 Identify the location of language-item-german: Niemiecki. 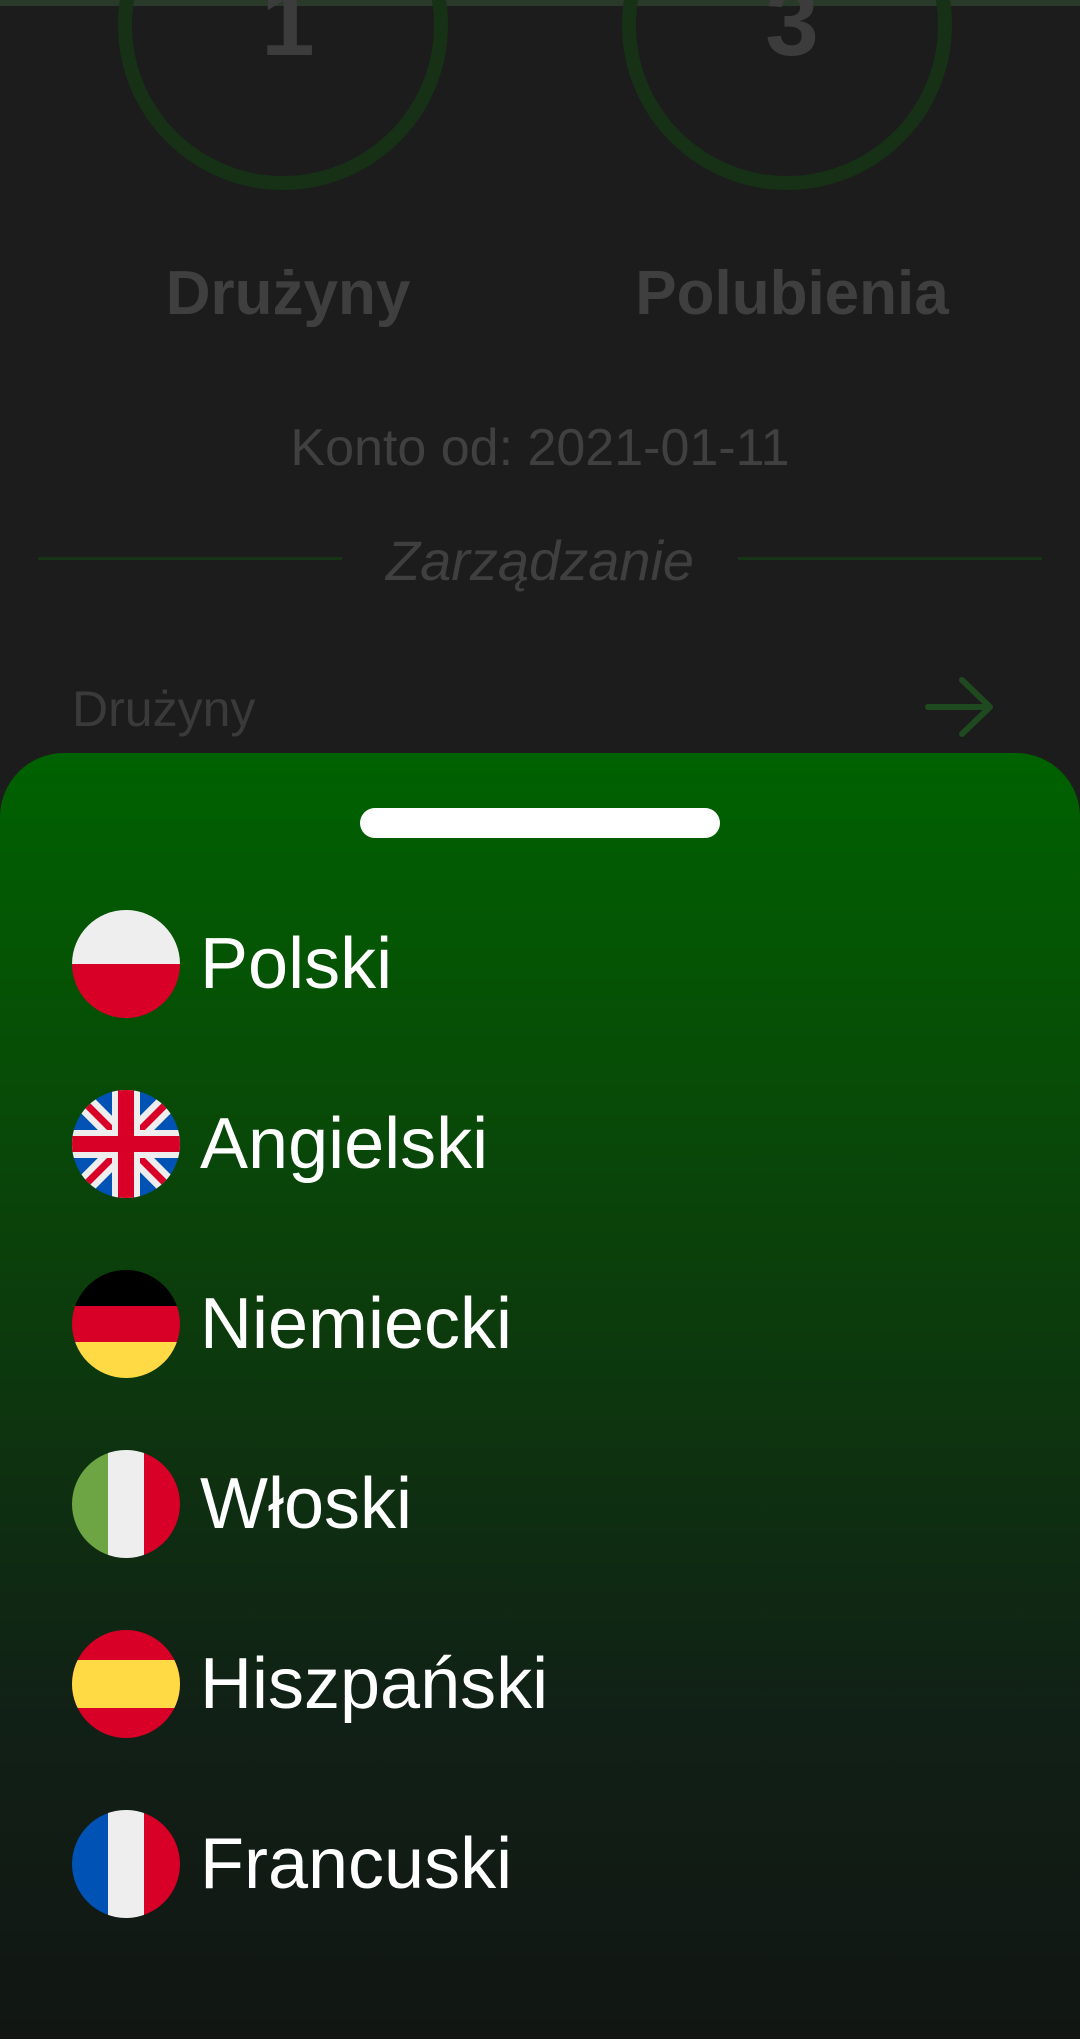
(522, 1324).